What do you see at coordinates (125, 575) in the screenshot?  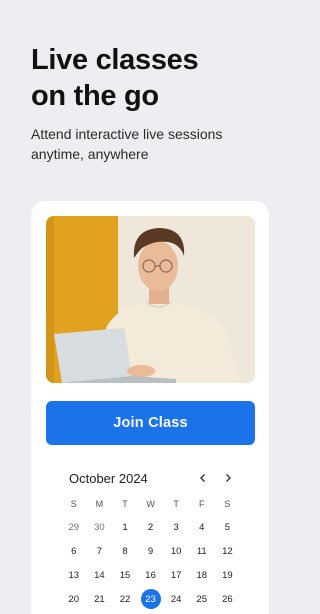 I see `calendar-day: 15` at bounding box center [125, 575].